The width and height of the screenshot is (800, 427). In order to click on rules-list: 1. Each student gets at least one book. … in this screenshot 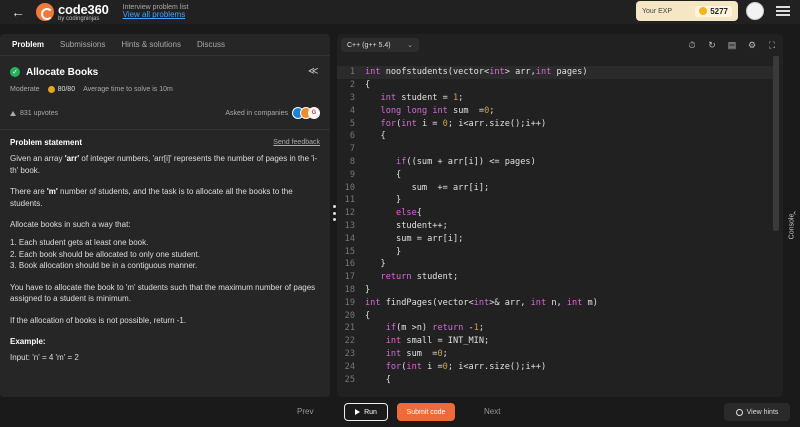, I will do `click(165, 254)`.